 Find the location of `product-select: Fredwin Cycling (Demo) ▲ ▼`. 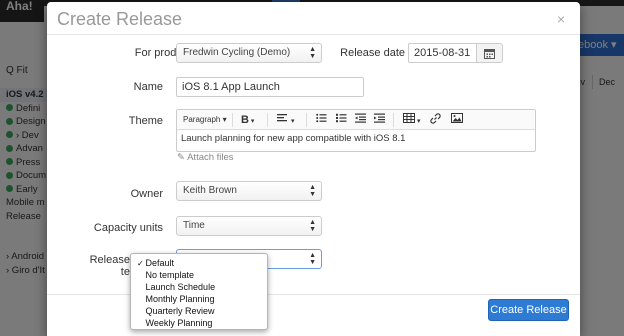

product-select: Fredwin Cycling (Demo) ▲ ▼ is located at coordinates (249, 53).